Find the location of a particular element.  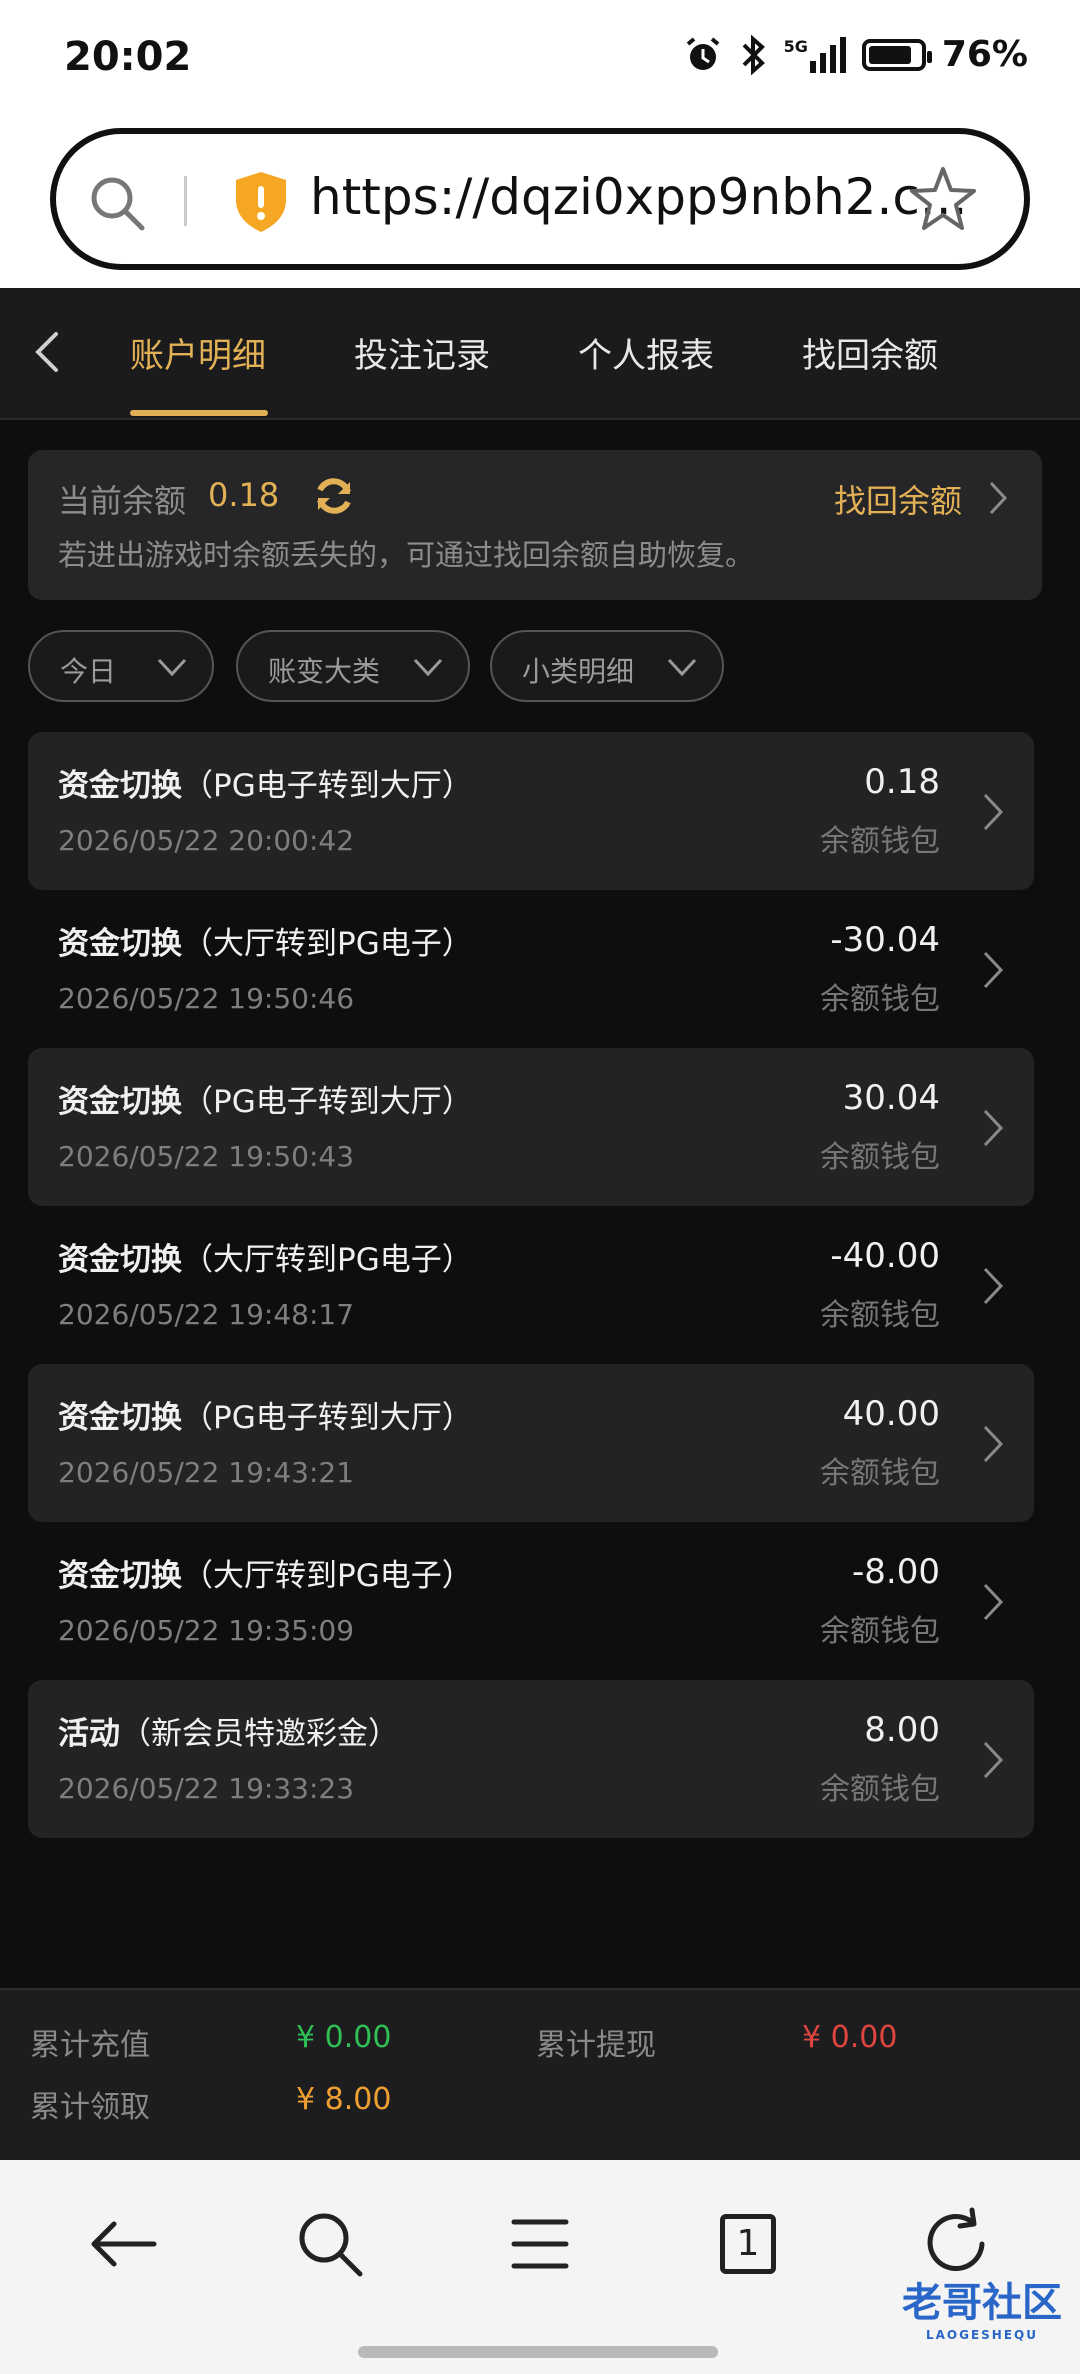

record-time: 2026/05/22 19:50:46 is located at coordinates (206, 998).